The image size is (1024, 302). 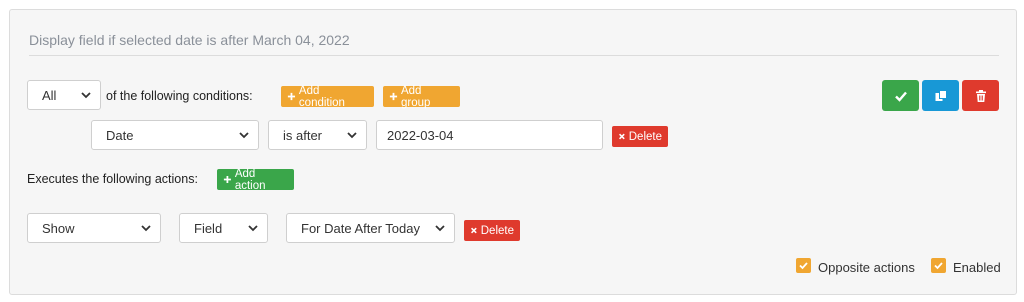 I want to click on action-type-select: Field, so click(x=223, y=228).